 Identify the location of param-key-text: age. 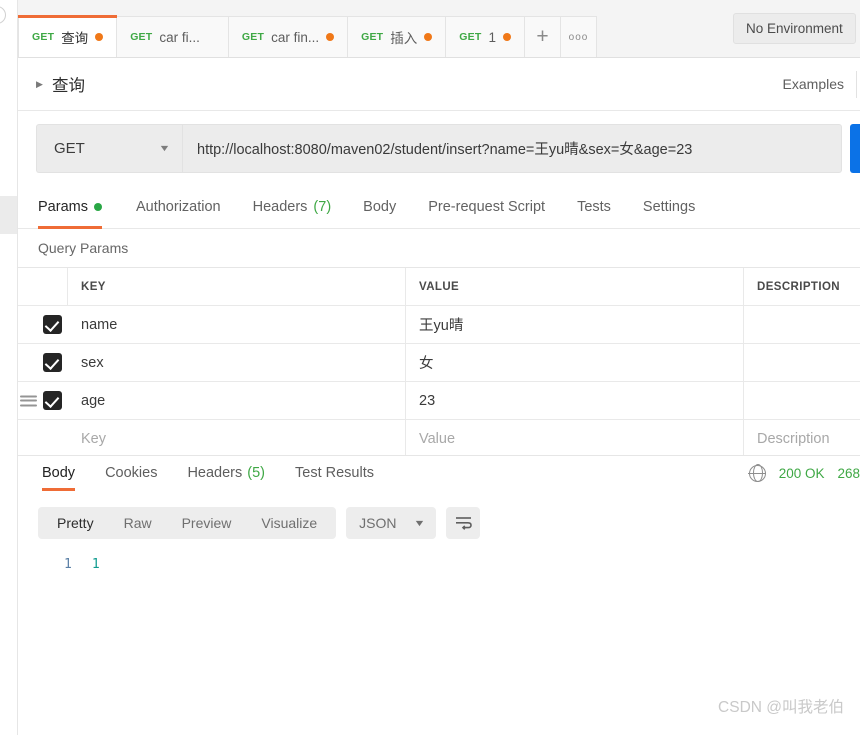
(93, 400).